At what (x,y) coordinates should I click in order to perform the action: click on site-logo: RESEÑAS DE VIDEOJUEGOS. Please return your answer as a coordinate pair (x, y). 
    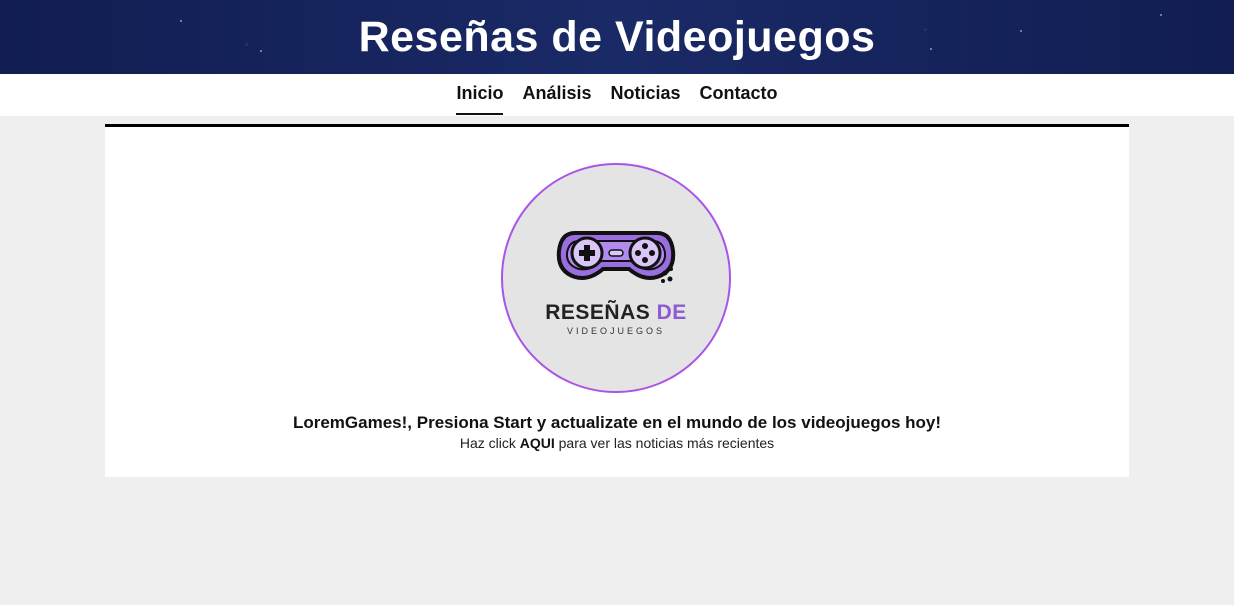
    Looking at the image, I should click on (616, 278).